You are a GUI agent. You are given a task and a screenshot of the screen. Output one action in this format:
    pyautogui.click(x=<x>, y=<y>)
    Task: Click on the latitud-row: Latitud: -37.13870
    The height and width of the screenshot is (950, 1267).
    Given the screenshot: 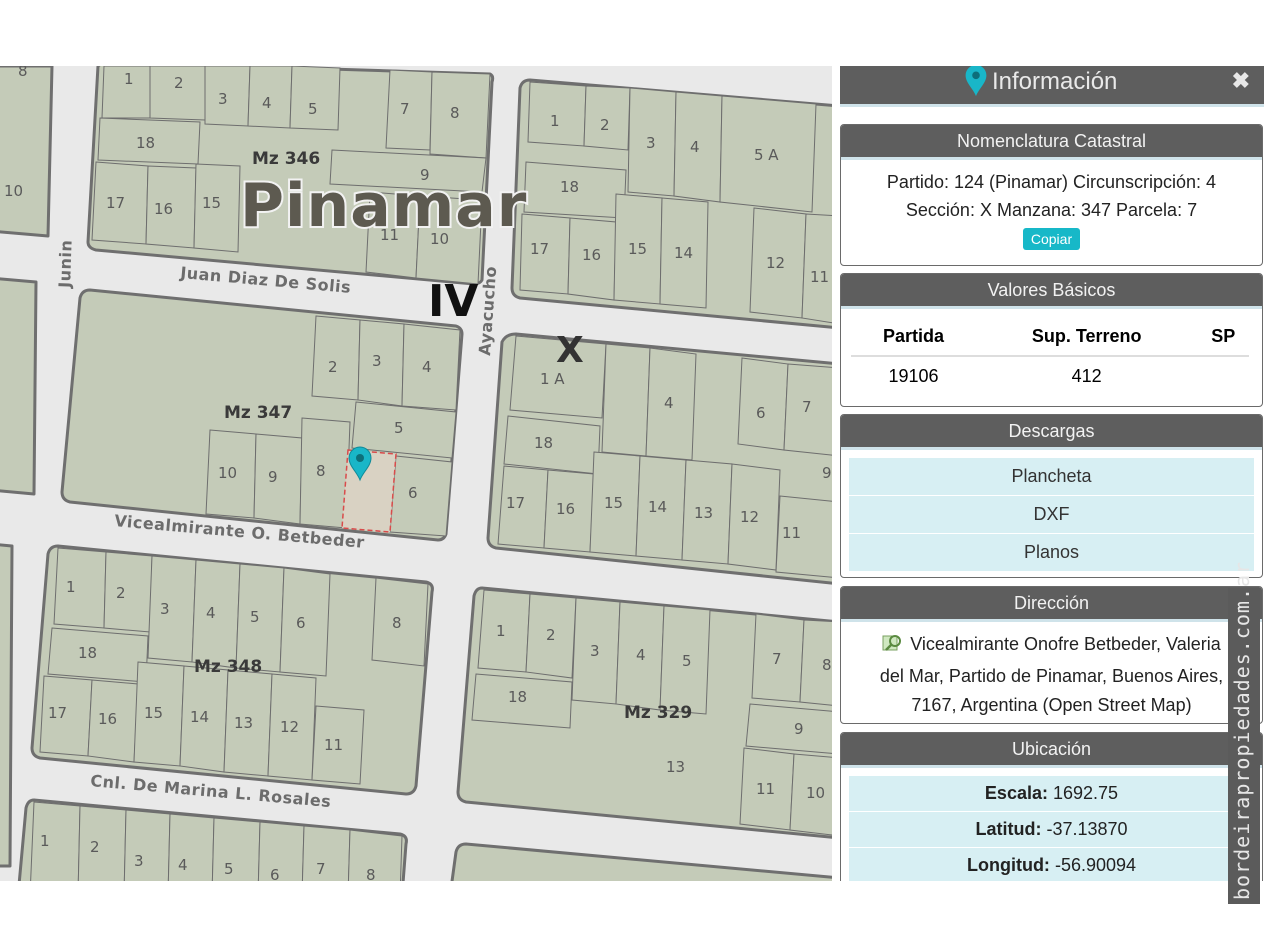 What is the action you would take?
    pyautogui.click(x=1051, y=830)
    